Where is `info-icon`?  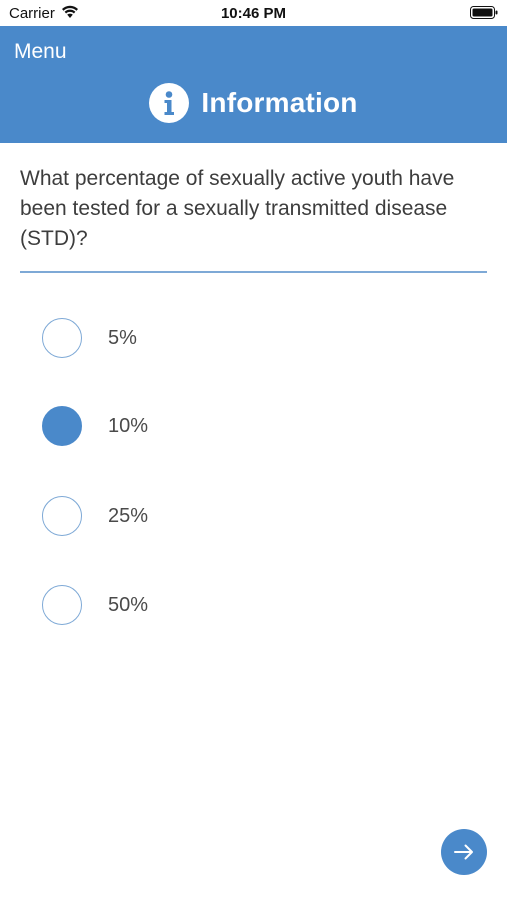
info-icon is located at coordinates (169, 103).